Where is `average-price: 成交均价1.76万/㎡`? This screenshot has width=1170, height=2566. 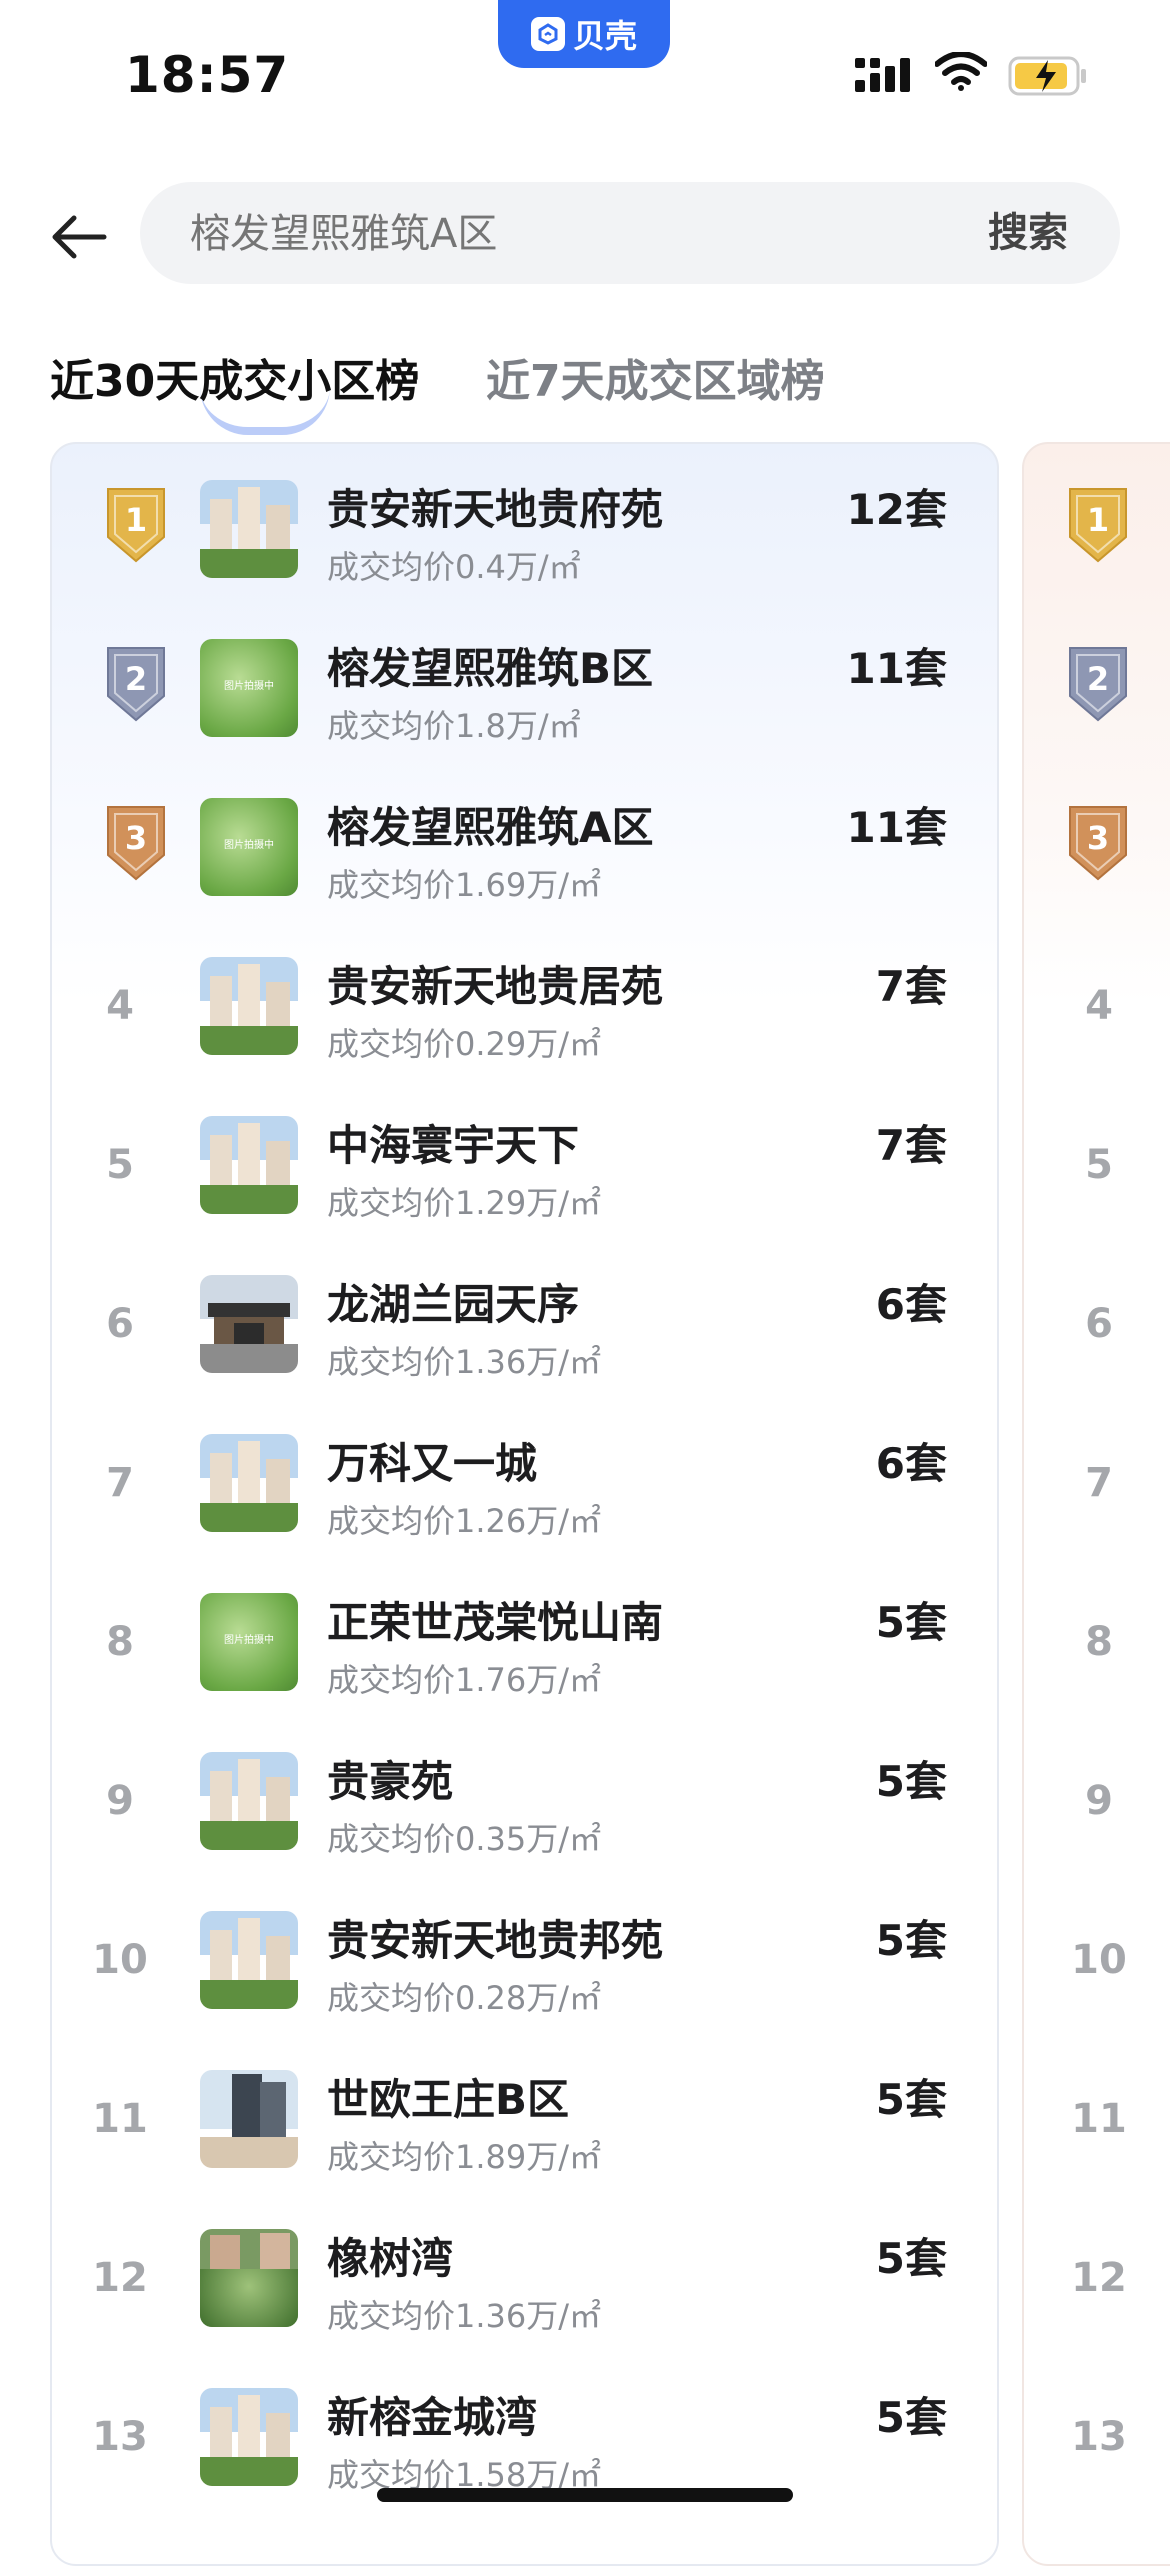
average-price: 成交均价1.76万/㎡ is located at coordinates (464, 1680).